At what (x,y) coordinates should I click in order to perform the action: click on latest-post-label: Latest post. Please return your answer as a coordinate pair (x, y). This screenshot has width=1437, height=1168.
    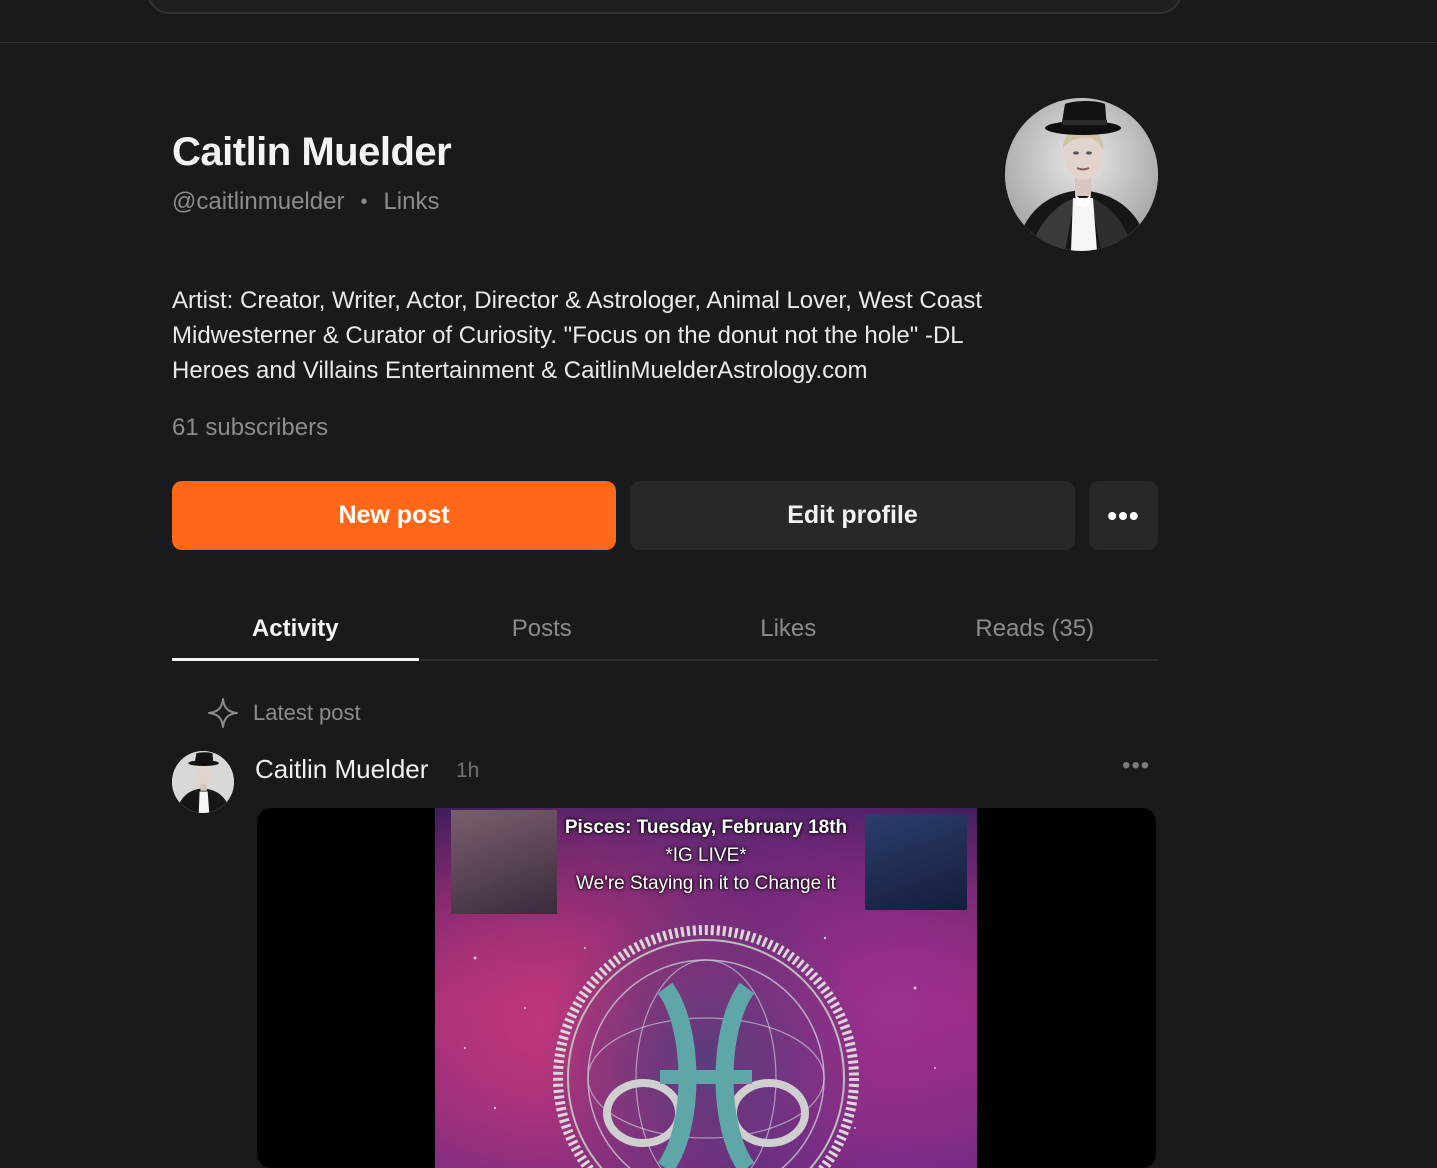
    Looking at the image, I should click on (284, 713).